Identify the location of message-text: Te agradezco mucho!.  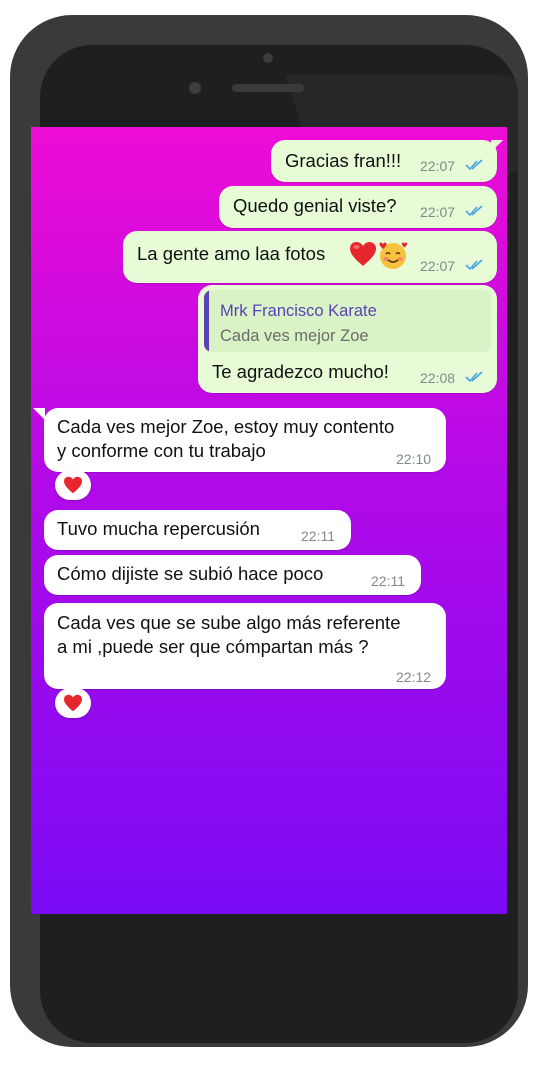
(300, 371).